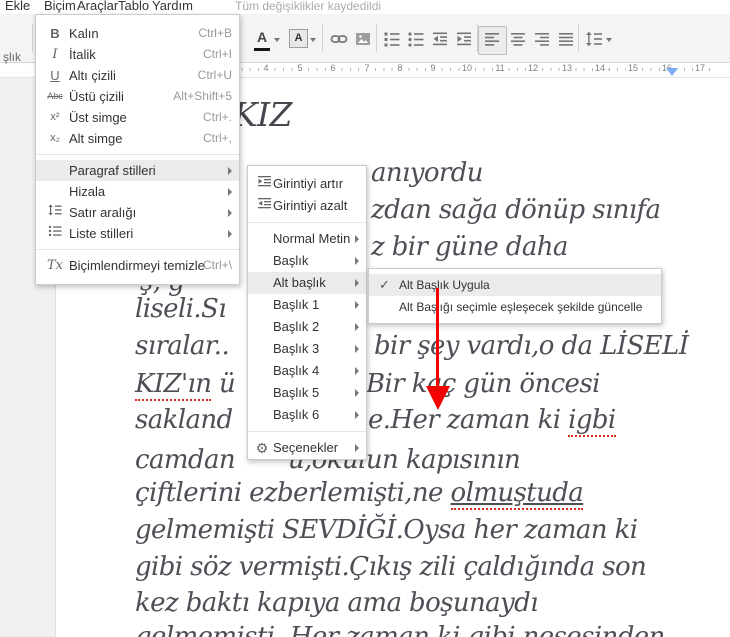 This screenshot has height=637, width=730. I want to click on highlight-color-button: A, so click(298, 38).